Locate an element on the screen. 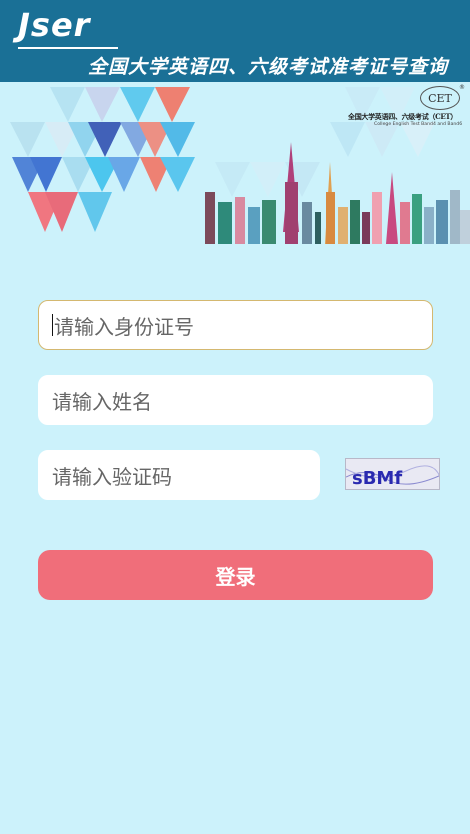 The width and height of the screenshot is (470, 834). name-input: 请输入姓名 is located at coordinates (235, 400).